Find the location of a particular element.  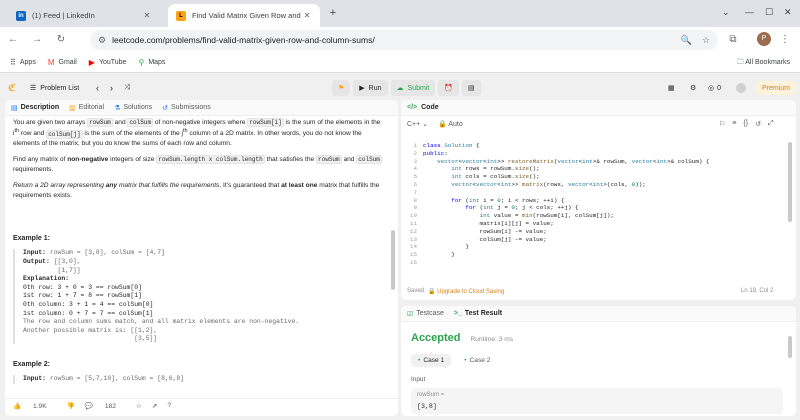

submit-button: ☁ Submit is located at coordinates (413, 88).